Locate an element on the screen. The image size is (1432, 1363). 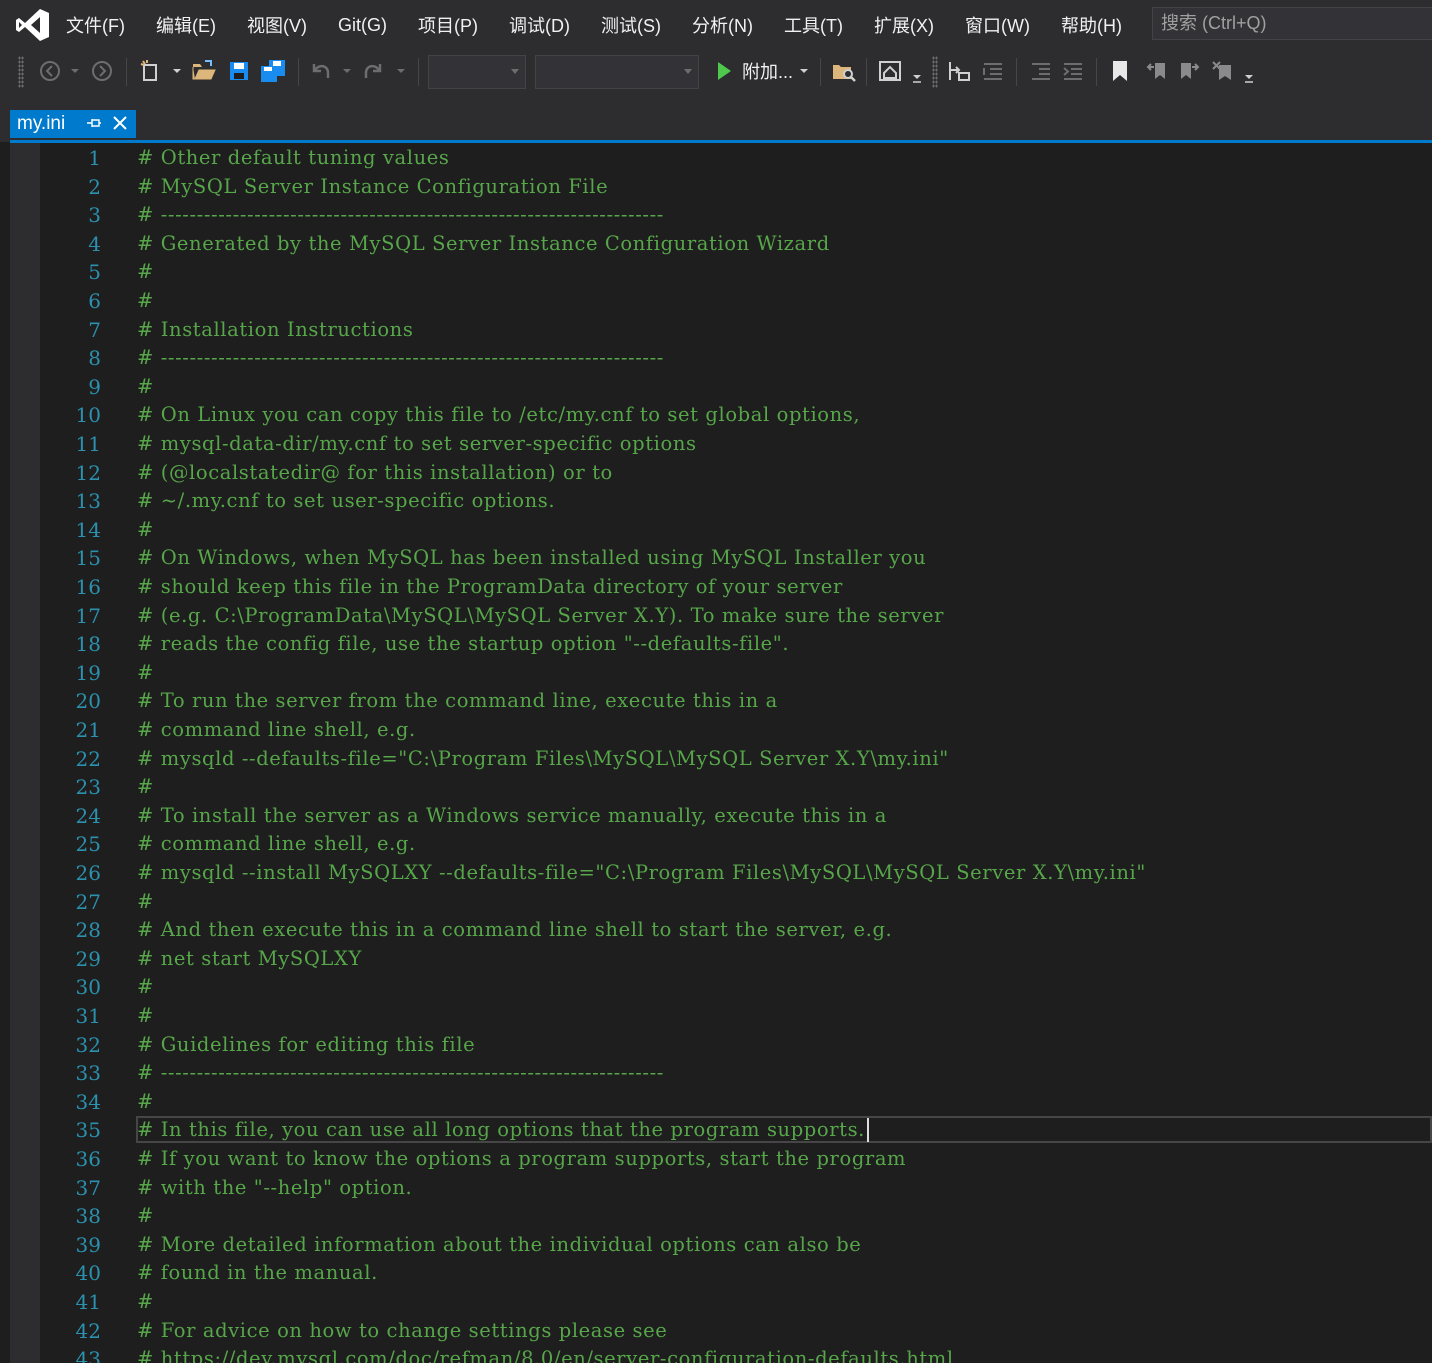
code-line: 38 # is located at coordinates (721, 1216).